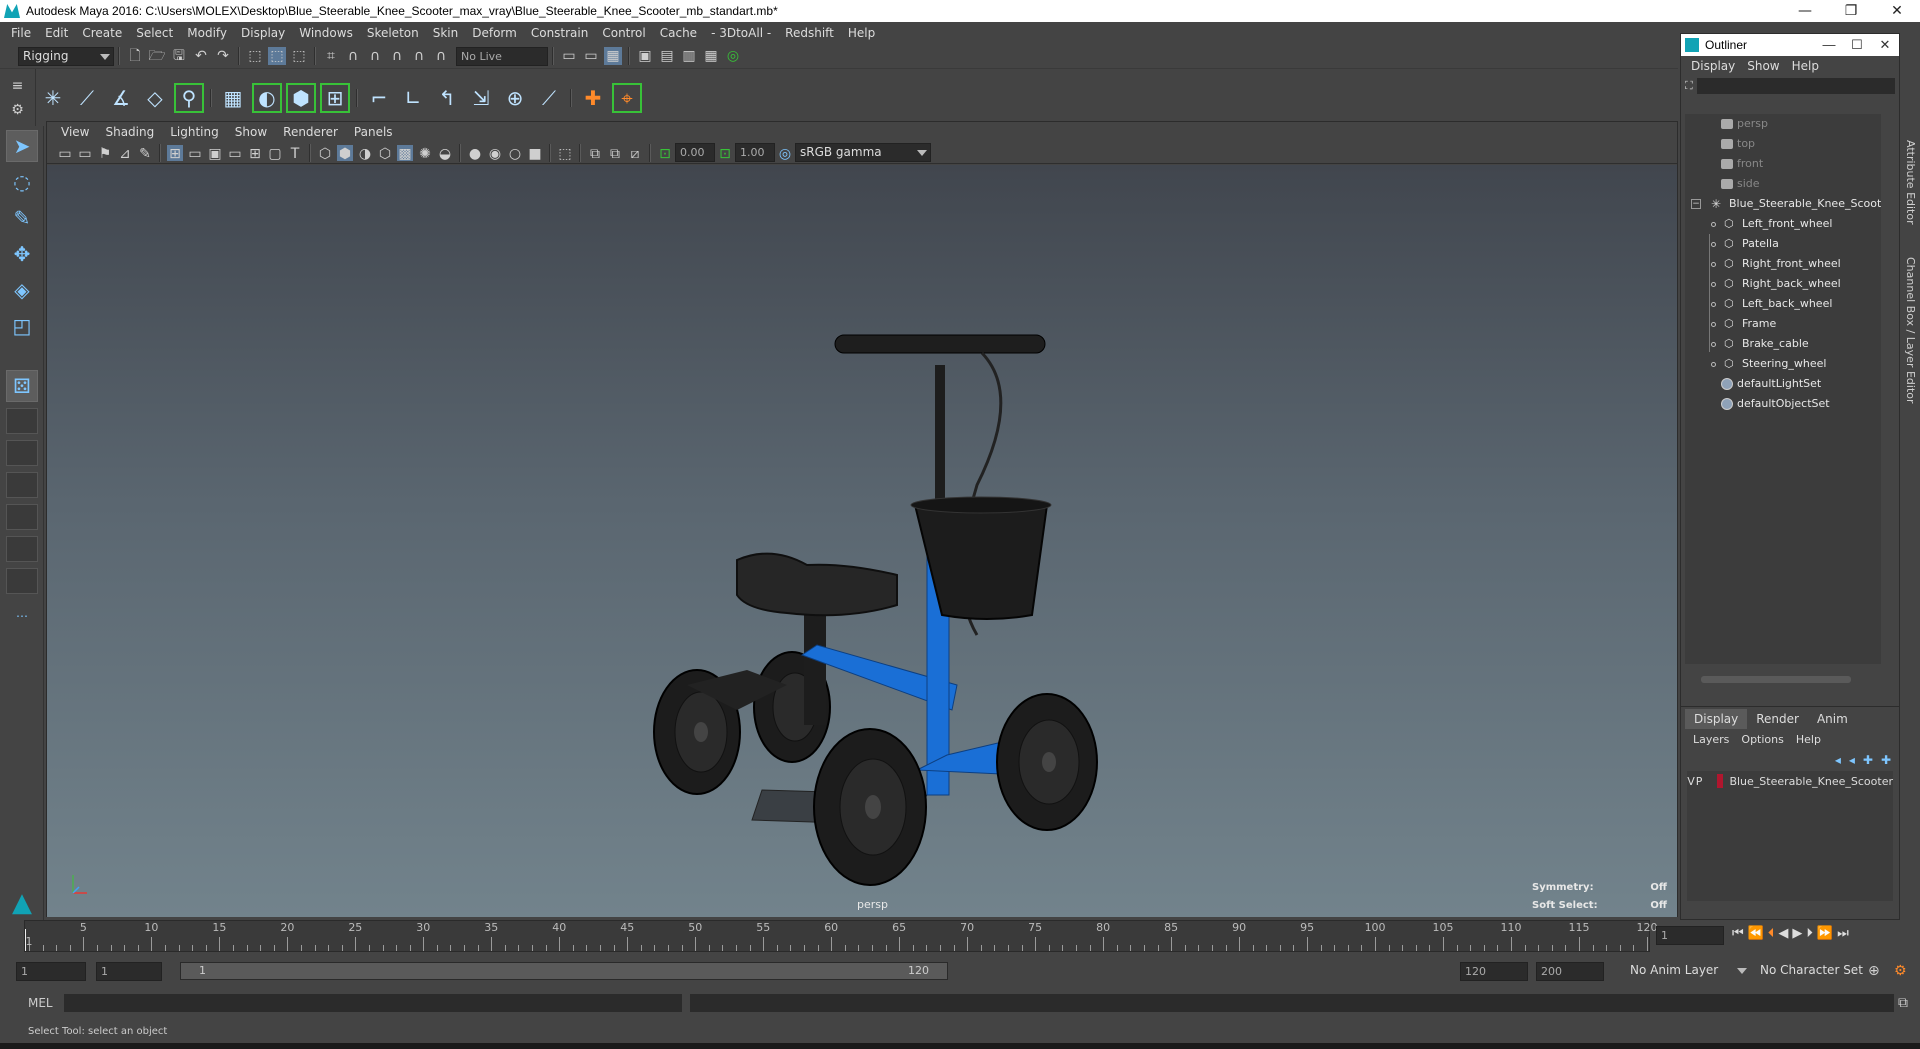 The image size is (1920, 1049). What do you see at coordinates (251, 132) in the screenshot?
I see `panel-menu-show: Show` at bounding box center [251, 132].